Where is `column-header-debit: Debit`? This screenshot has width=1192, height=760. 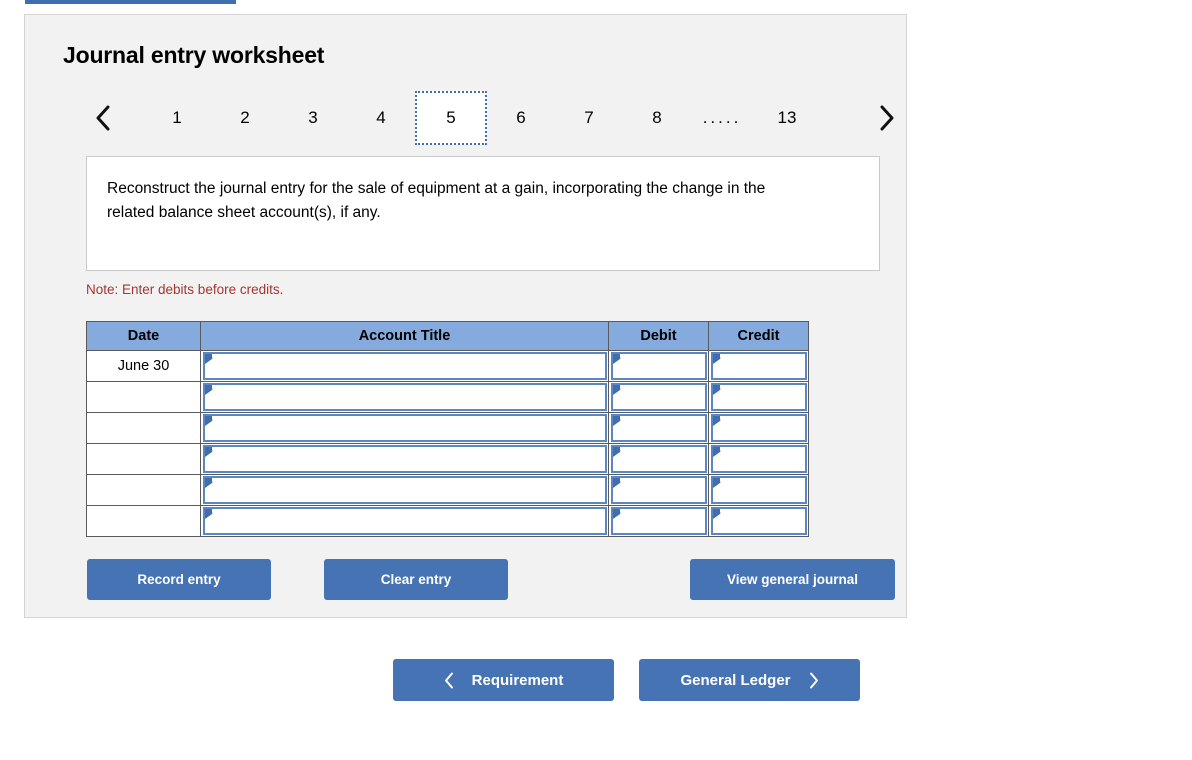 column-header-debit: Debit is located at coordinates (658, 336).